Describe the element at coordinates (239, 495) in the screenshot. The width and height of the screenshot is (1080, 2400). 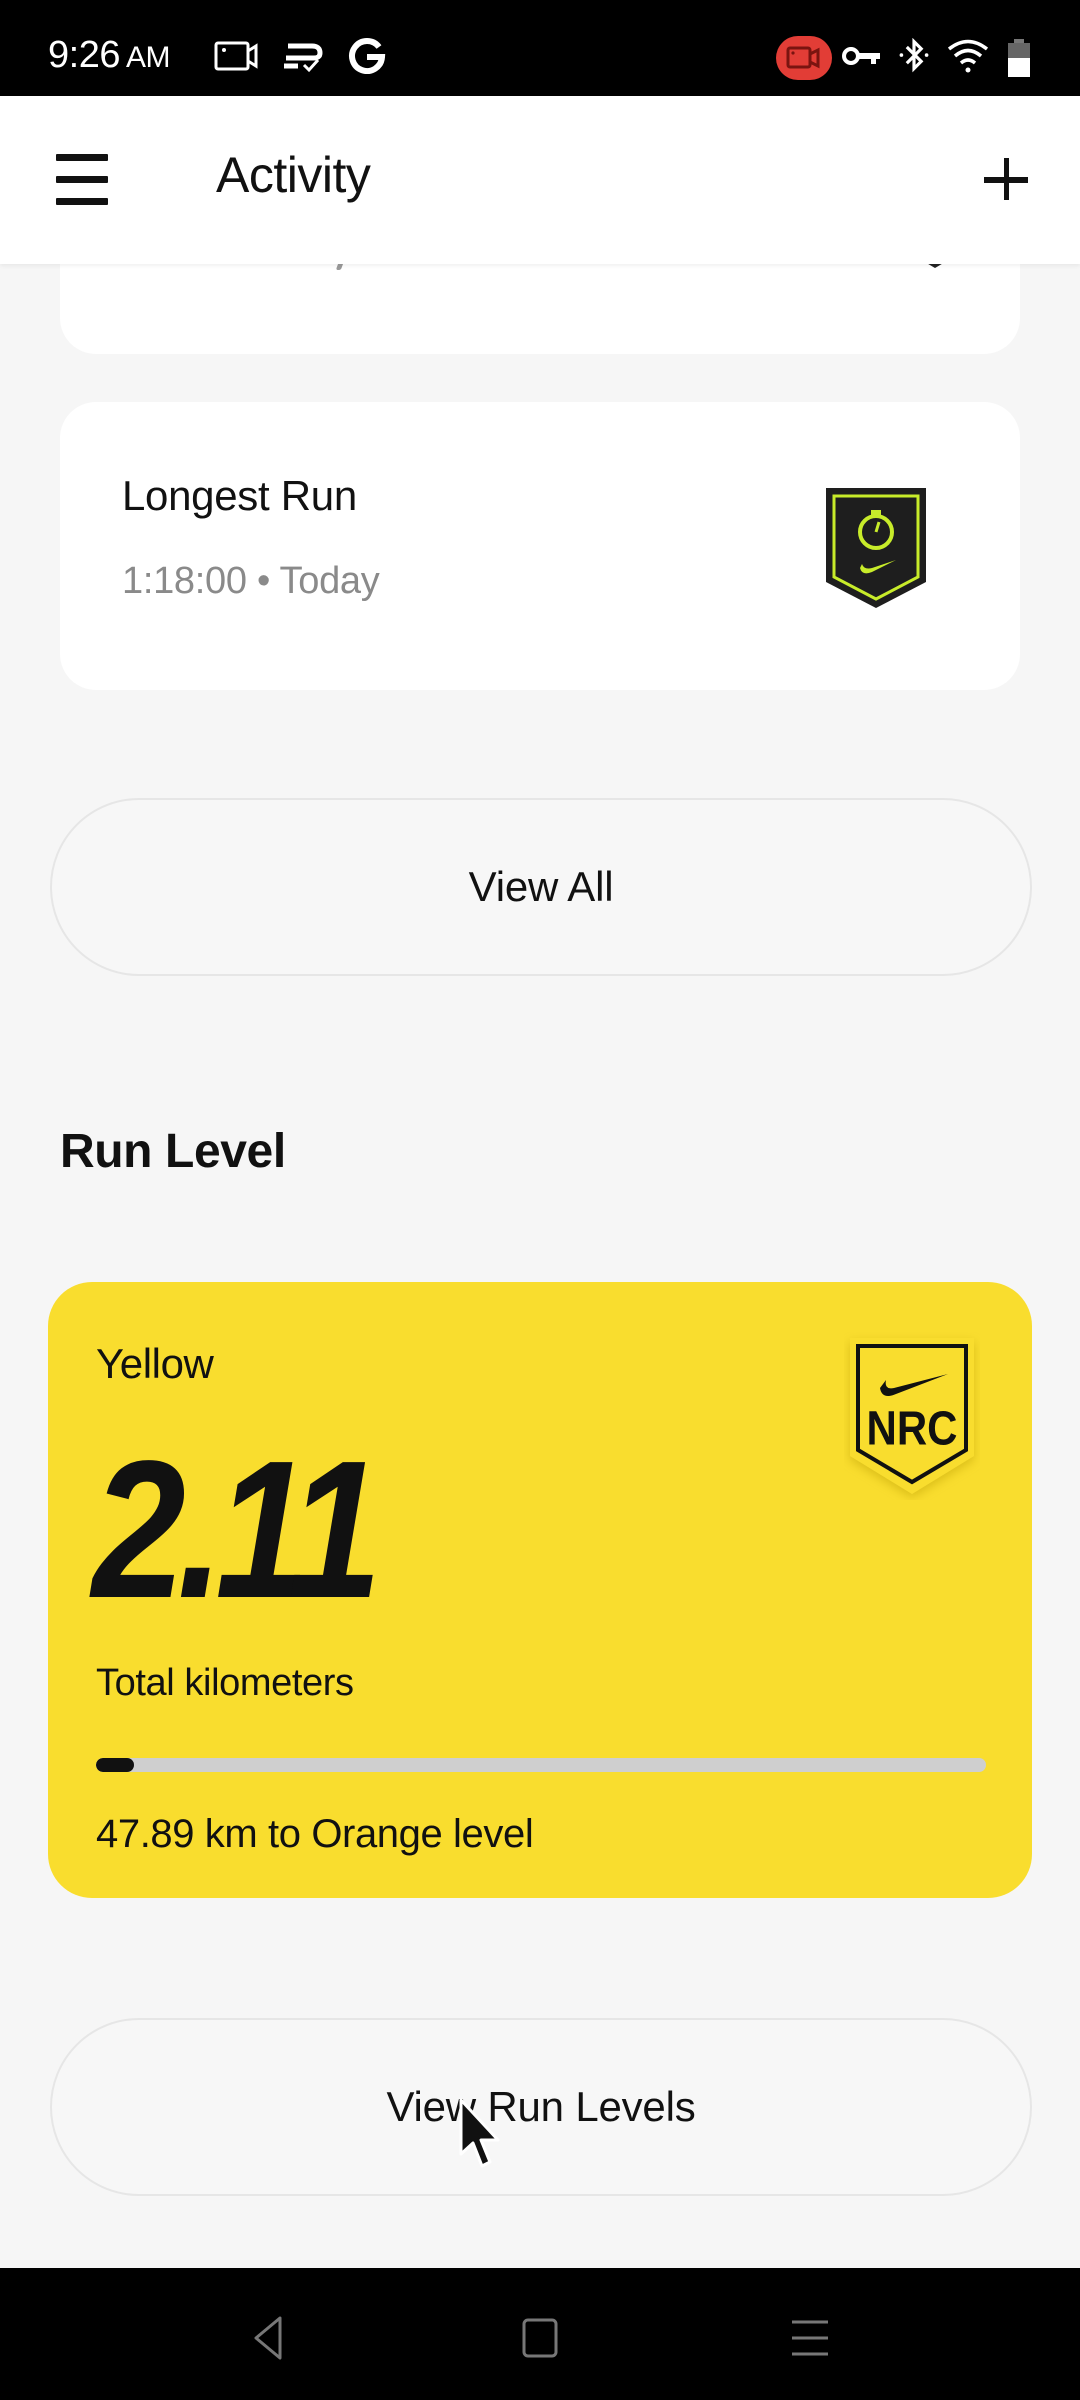
I see `achievement-title: Longest Run` at that location.